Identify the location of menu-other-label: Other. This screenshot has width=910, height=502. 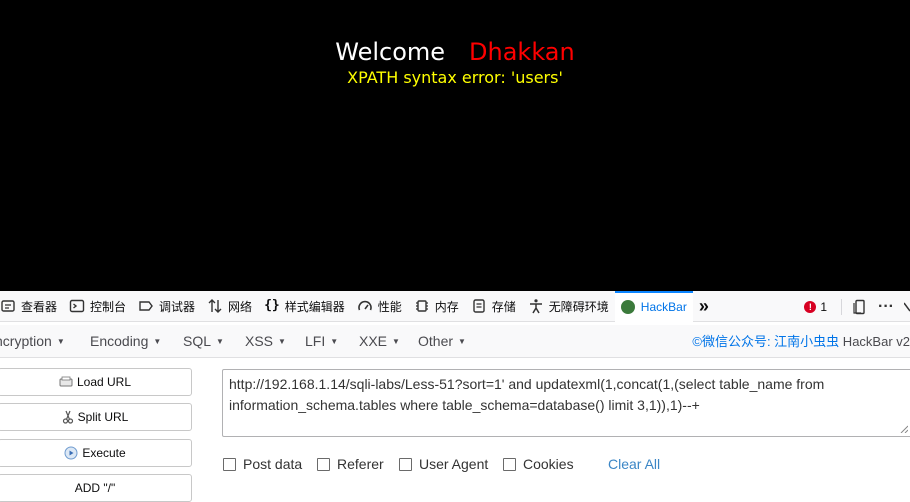
(436, 341).